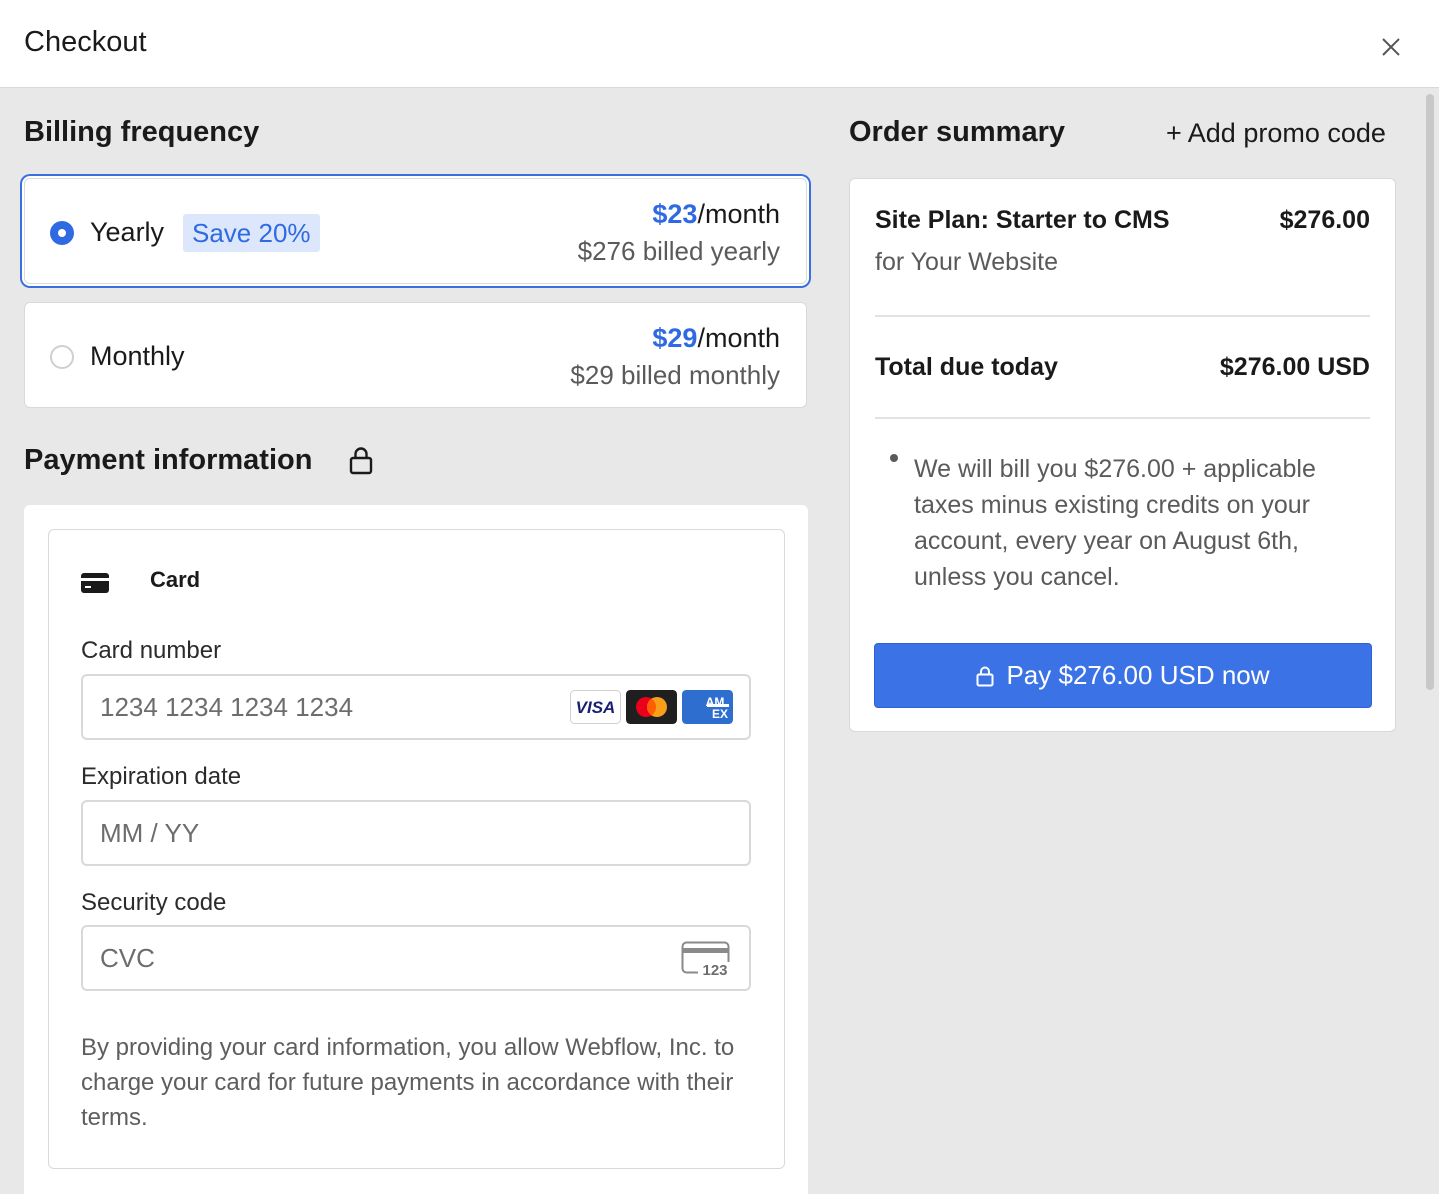 The image size is (1439, 1194). I want to click on monthly-price: $29/month, so click(716, 338).